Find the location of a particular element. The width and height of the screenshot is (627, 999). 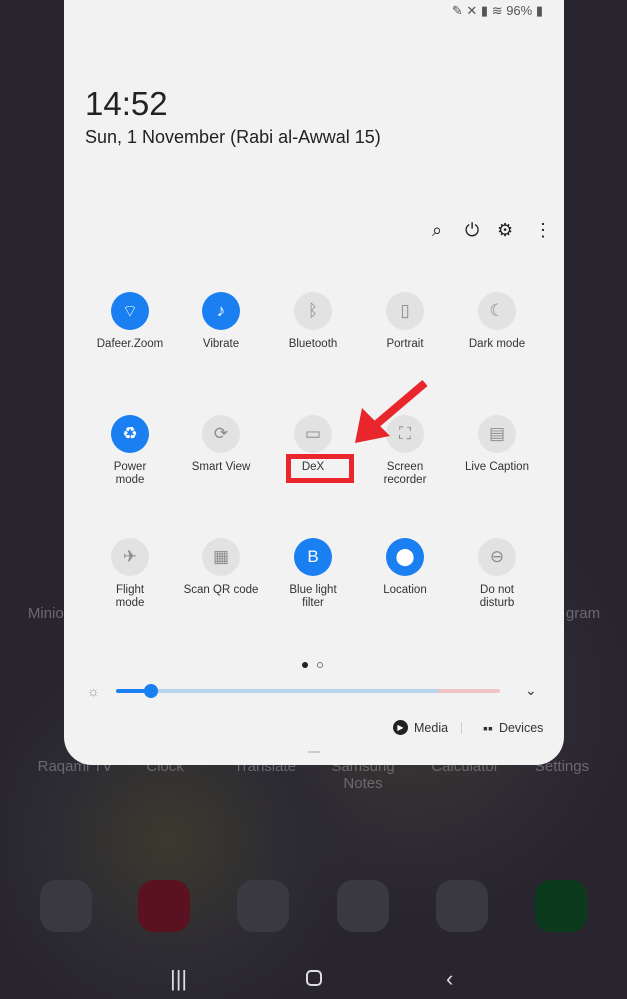

tile-location: ⬤ Location is located at coordinates (405, 567).